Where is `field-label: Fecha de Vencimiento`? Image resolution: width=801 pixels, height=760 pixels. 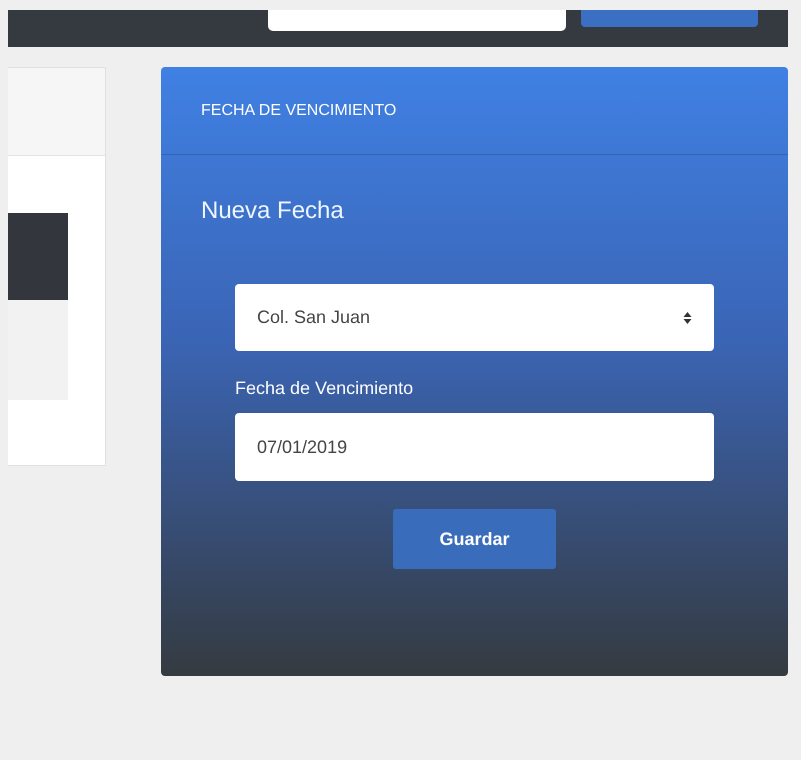 field-label: Fecha de Vencimiento is located at coordinates (324, 388).